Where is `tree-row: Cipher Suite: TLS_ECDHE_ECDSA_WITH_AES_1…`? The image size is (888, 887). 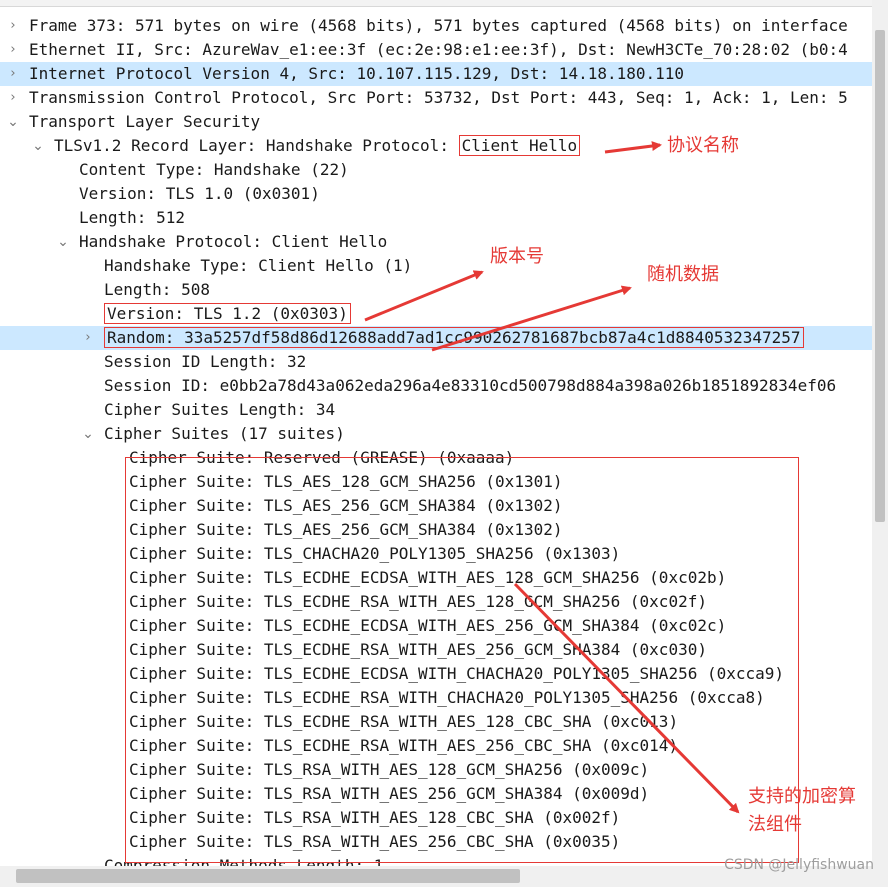 tree-row: Cipher Suite: TLS_ECDHE_ECDSA_WITH_AES_1… is located at coordinates (436, 578).